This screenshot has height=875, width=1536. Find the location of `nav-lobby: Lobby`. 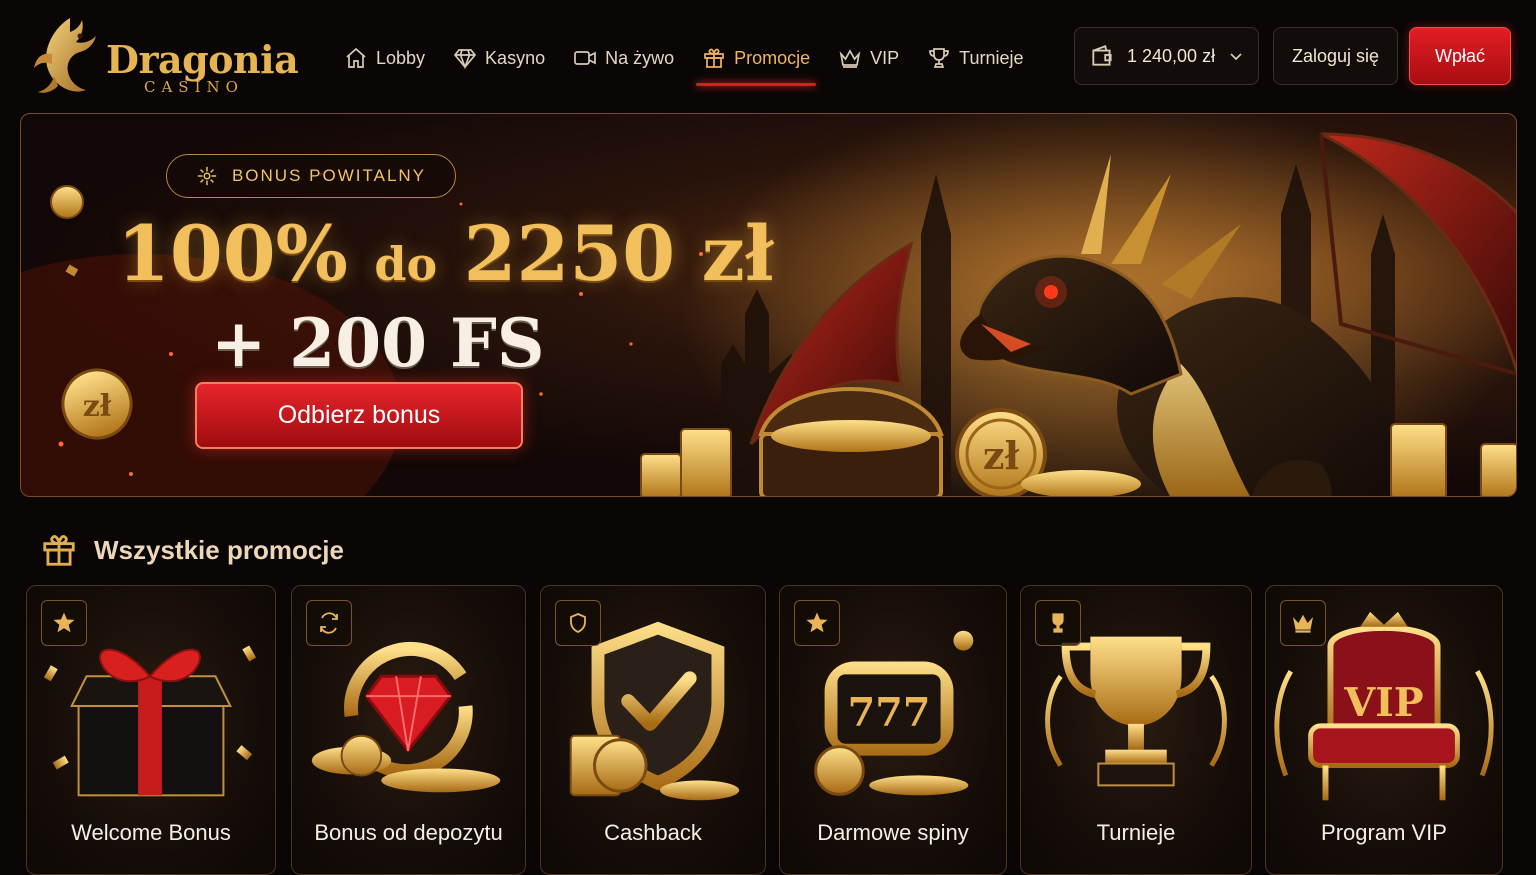

nav-lobby: Lobby is located at coordinates (384, 58).